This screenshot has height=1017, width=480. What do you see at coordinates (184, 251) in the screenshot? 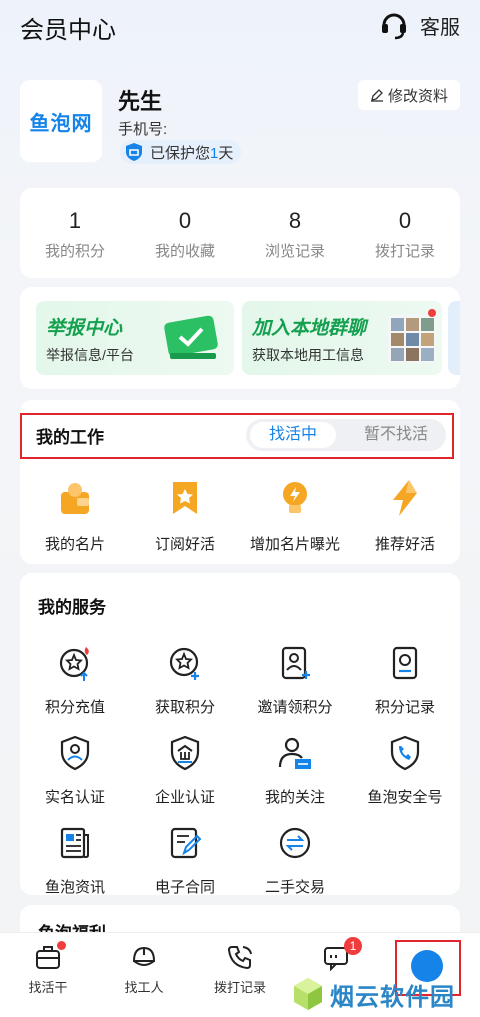
I see `stat-label: 我的收藏` at bounding box center [184, 251].